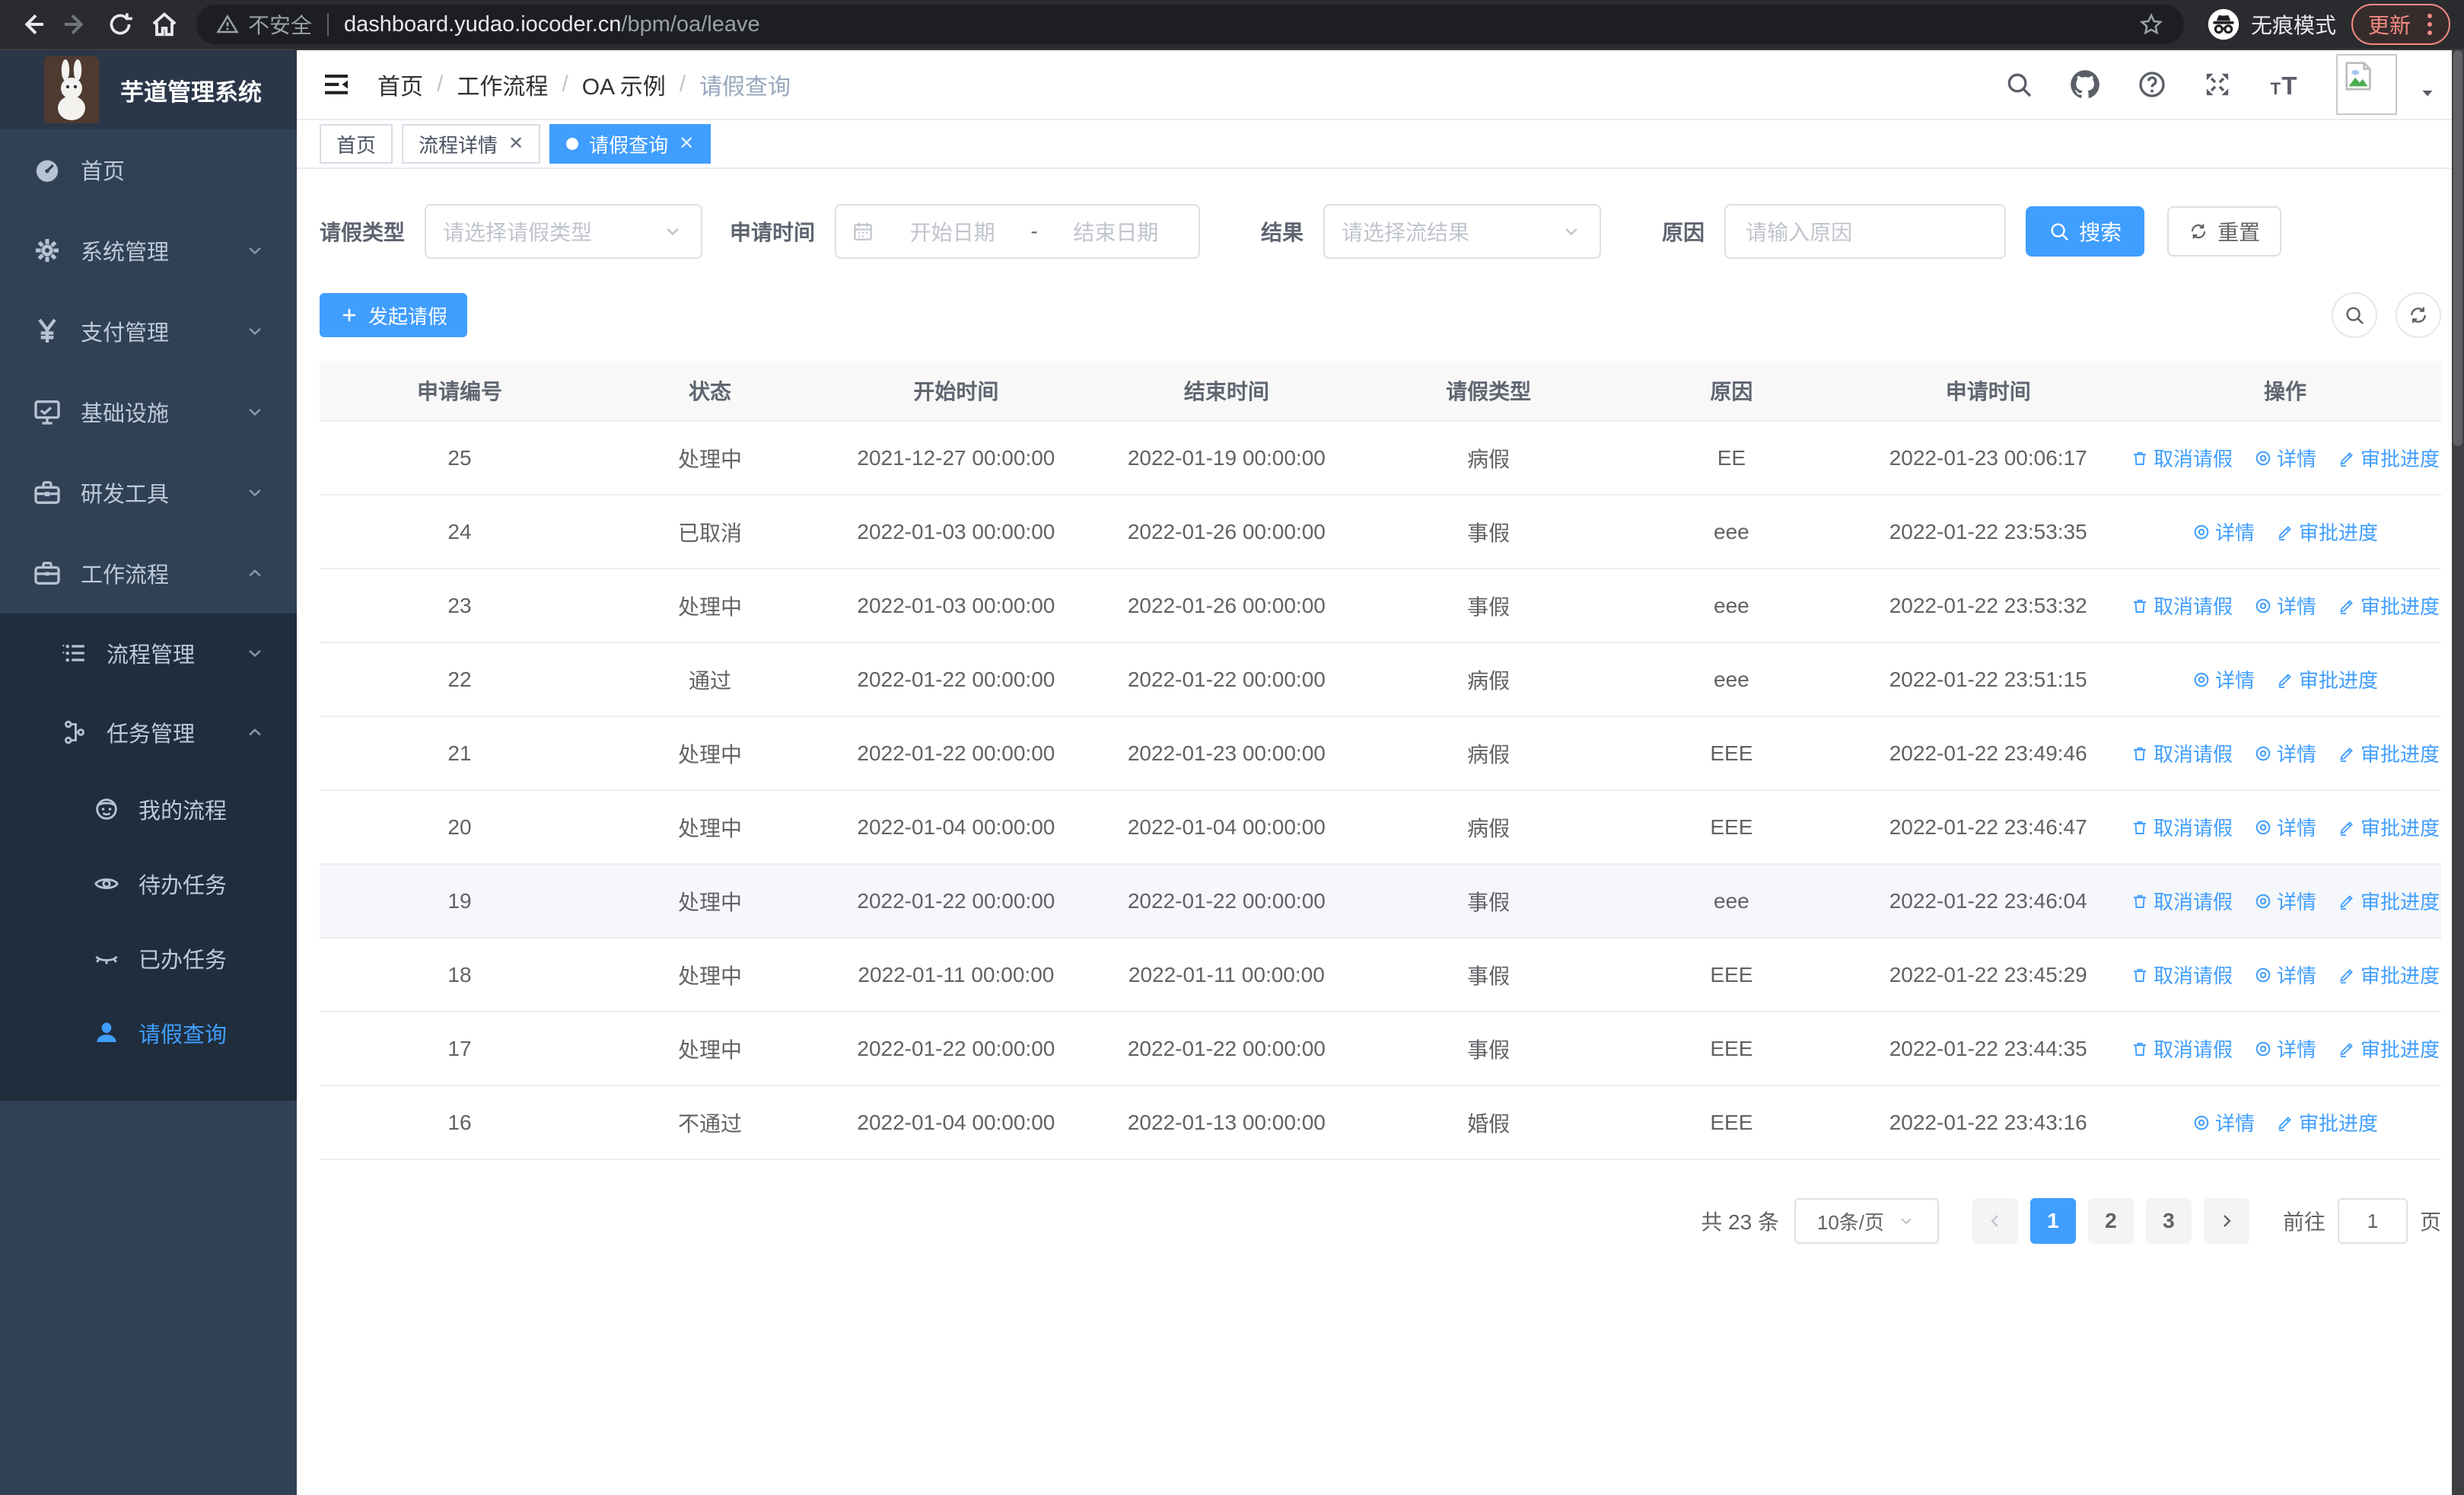  What do you see at coordinates (2418, 315) in the screenshot?
I see `refresh-table-button` at bounding box center [2418, 315].